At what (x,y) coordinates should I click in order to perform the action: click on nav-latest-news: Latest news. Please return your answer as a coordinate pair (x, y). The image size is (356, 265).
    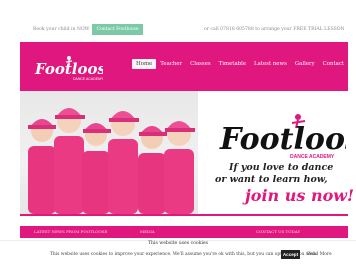
    Looking at the image, I should click on (270, 64).